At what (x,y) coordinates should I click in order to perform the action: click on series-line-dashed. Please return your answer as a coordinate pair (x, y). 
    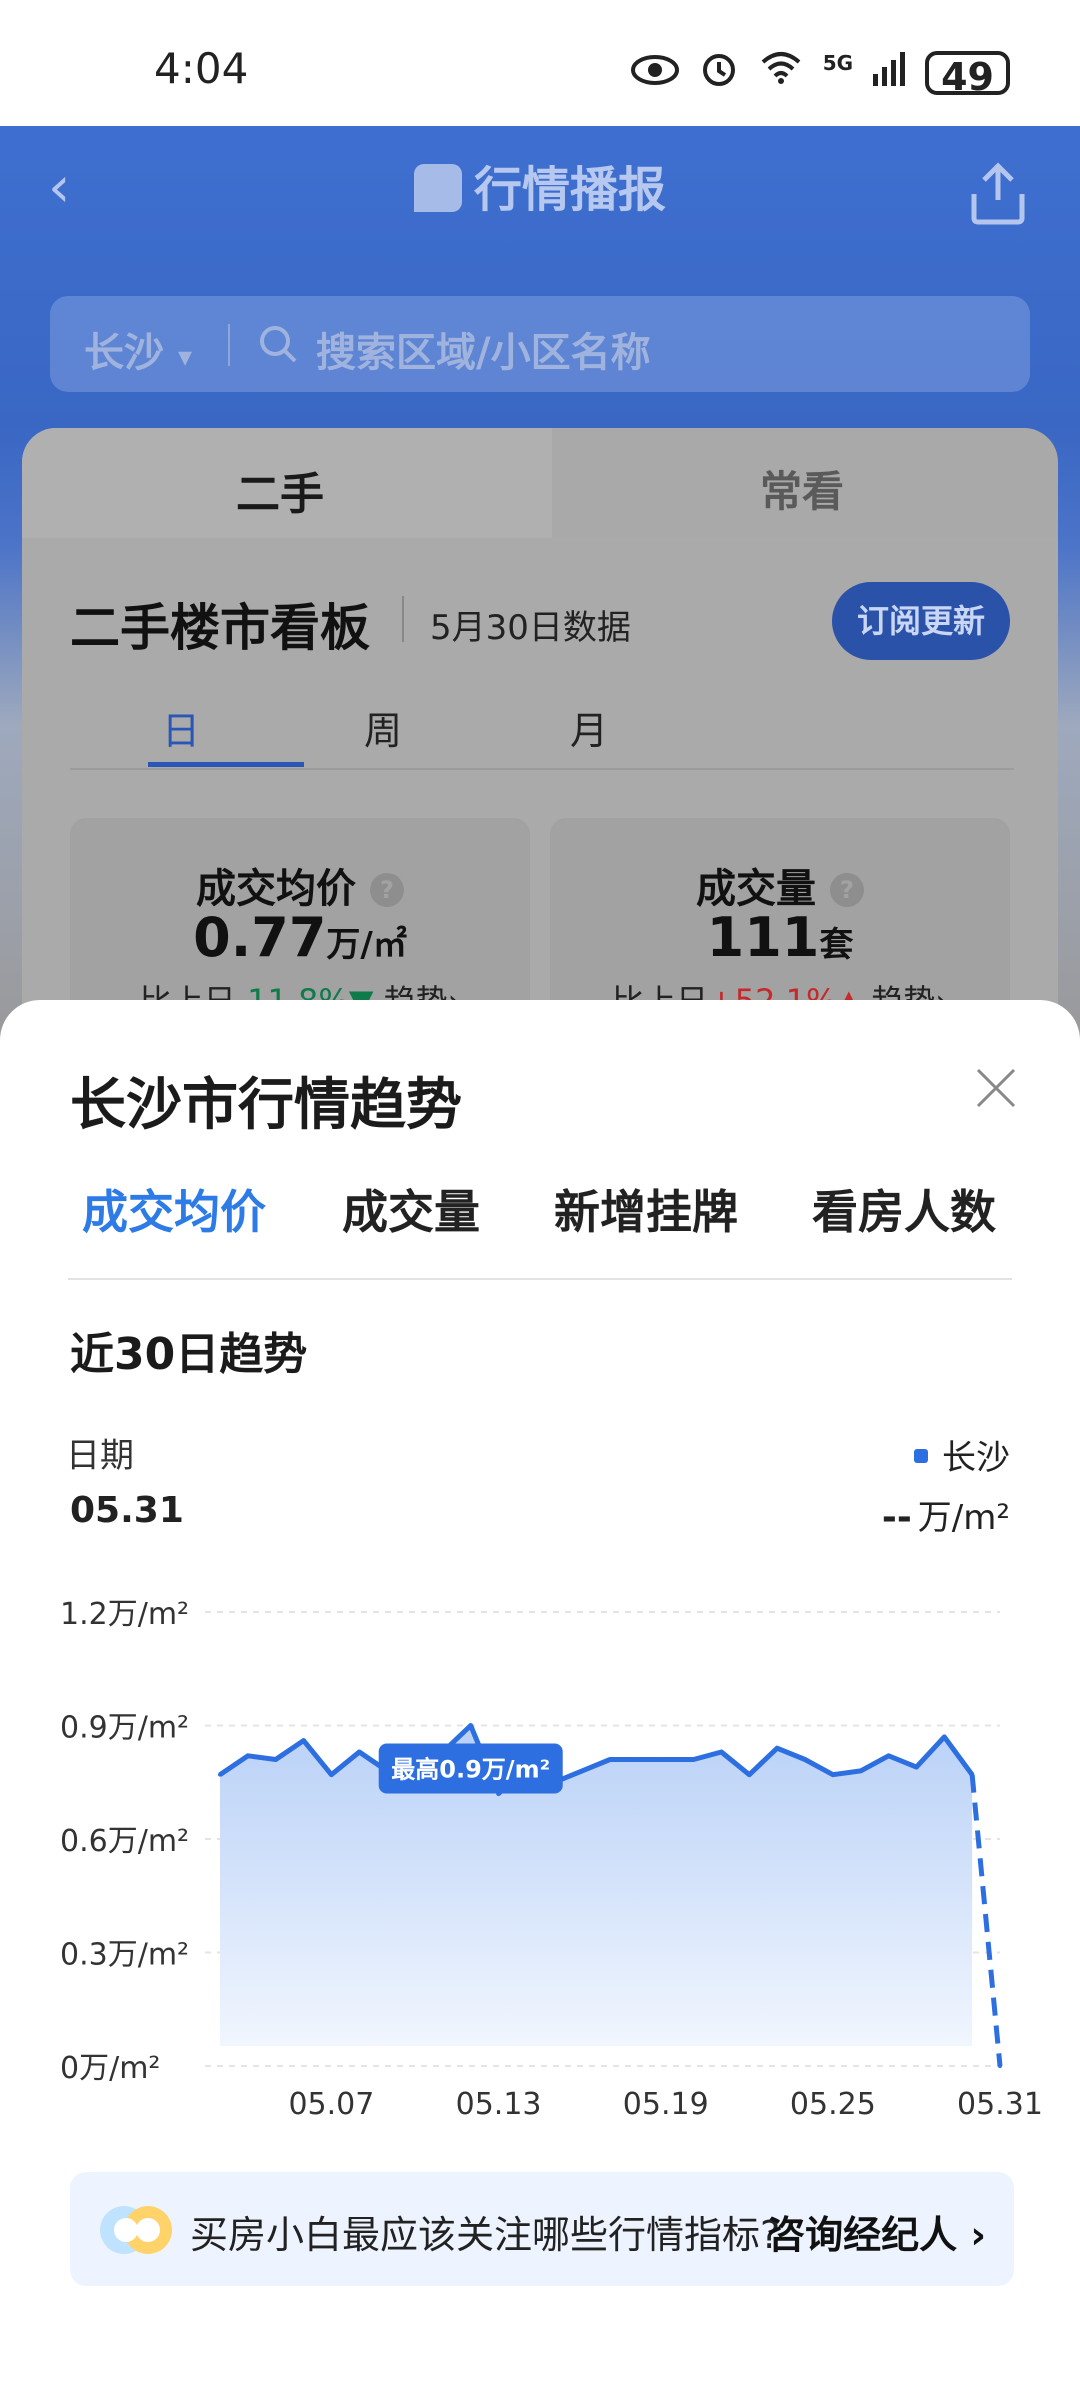
    Looking at the image, I should click on (986, 1920).